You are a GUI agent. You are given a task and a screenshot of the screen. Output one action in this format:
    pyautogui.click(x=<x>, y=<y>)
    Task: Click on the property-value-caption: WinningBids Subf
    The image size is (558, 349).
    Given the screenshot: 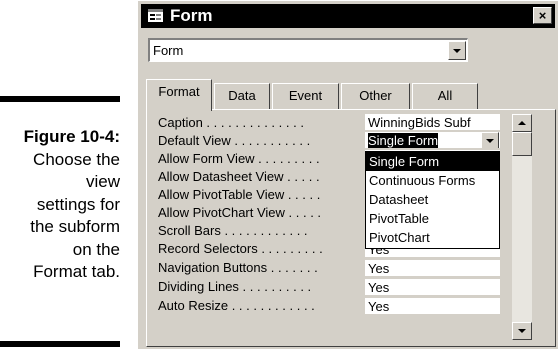 What is the action you would take?
    pyautogui.click(x=432, y=122)
    